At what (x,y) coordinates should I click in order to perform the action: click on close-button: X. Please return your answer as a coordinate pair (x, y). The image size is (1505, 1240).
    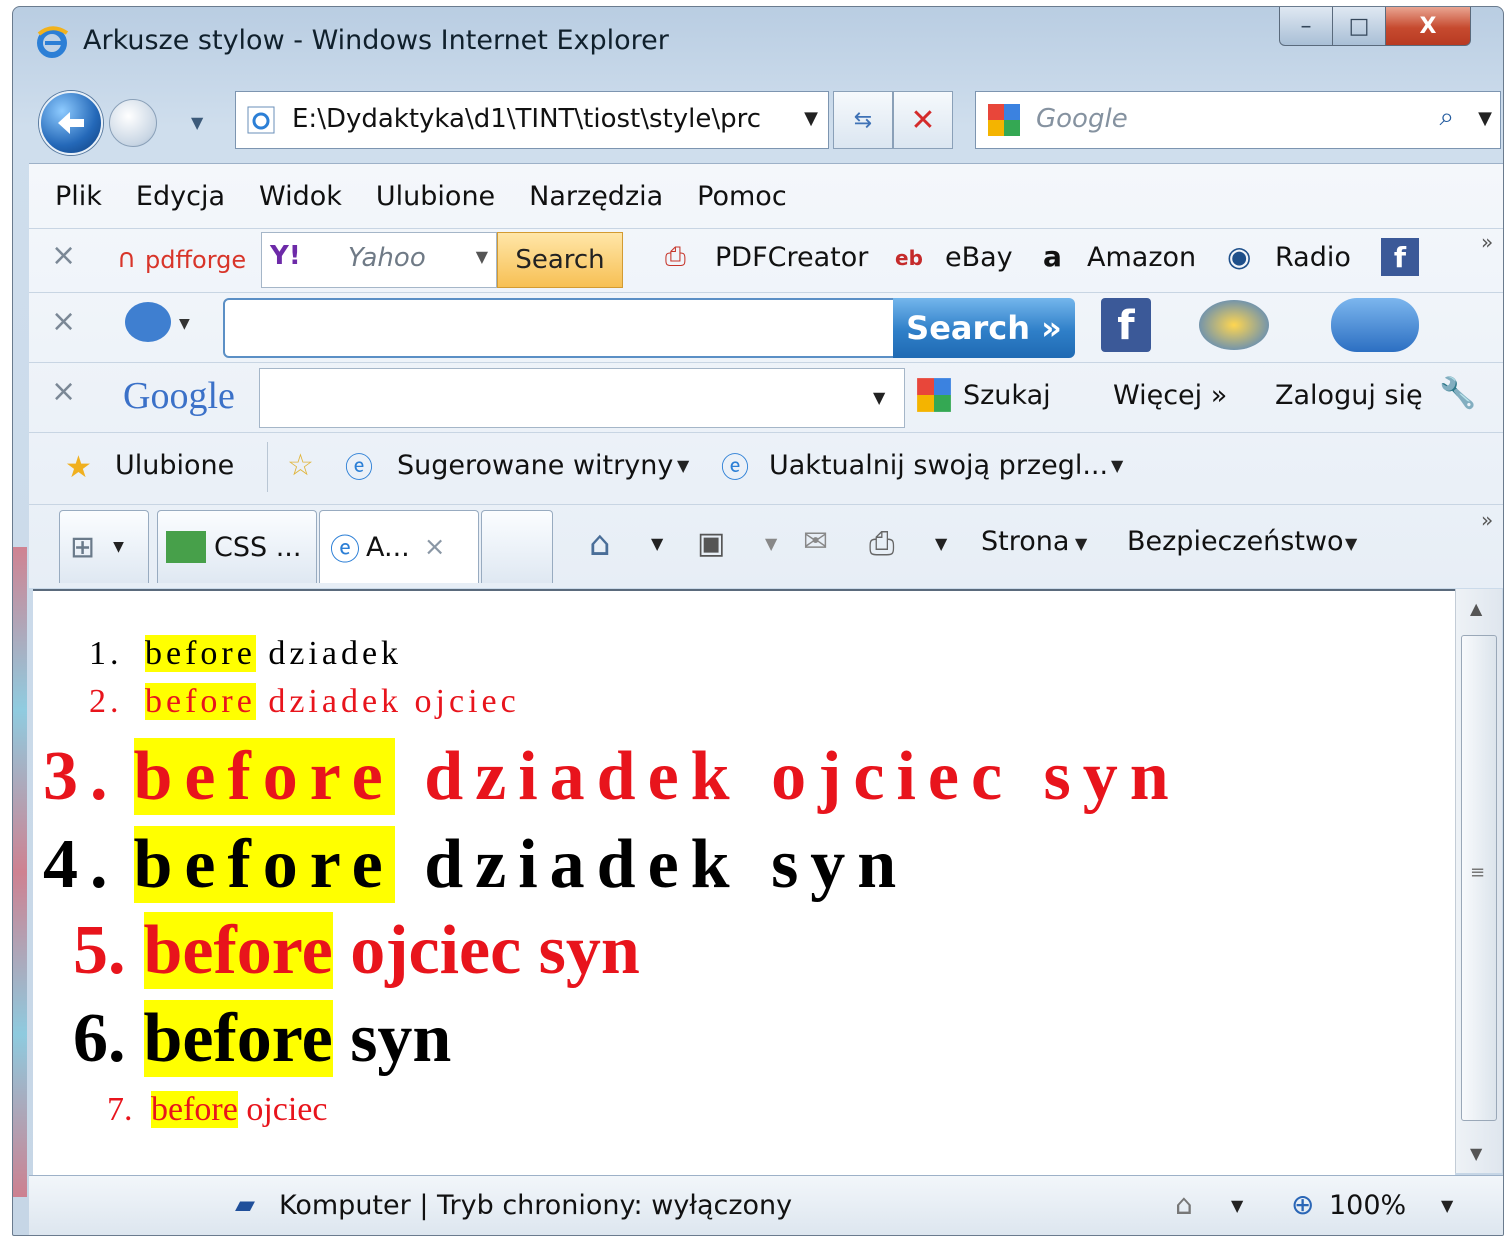
    Looking at the image, I should click on (1428, 26).